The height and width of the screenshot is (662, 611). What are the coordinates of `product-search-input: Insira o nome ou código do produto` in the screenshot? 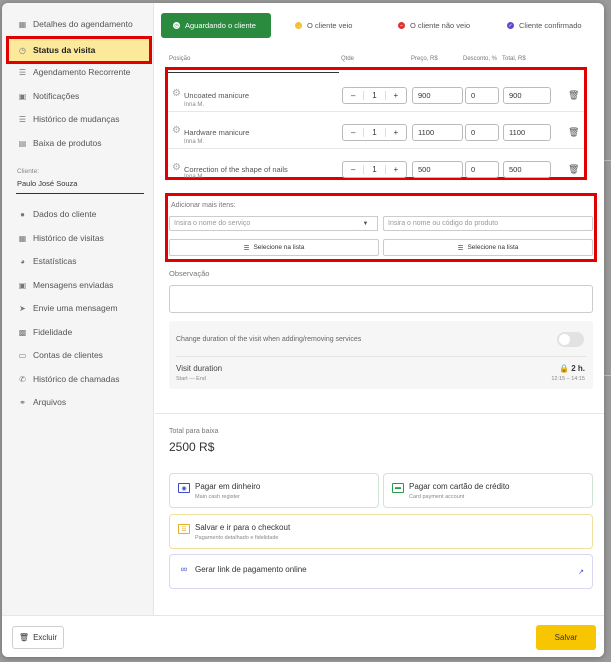 It's located at (488, 223).